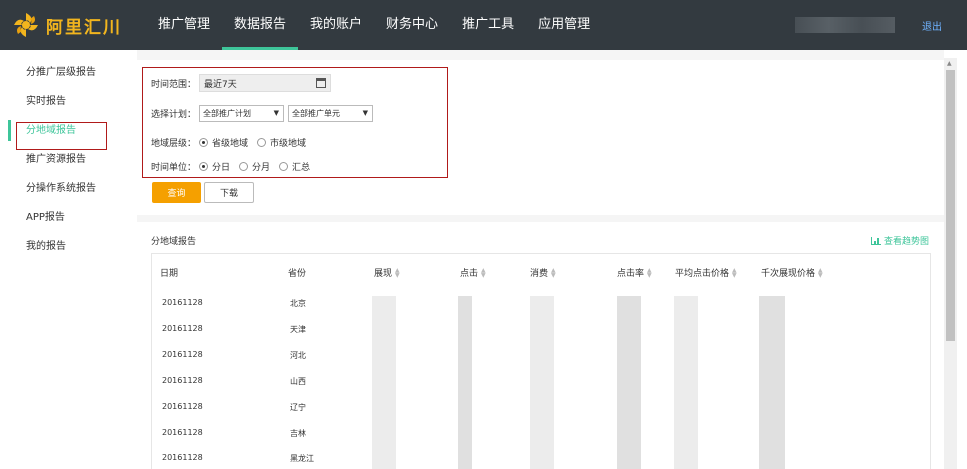 Image resolution: width=967 pixels, height=469 pixels. I want to click on redacted-cpm-column, so click(772, 382).